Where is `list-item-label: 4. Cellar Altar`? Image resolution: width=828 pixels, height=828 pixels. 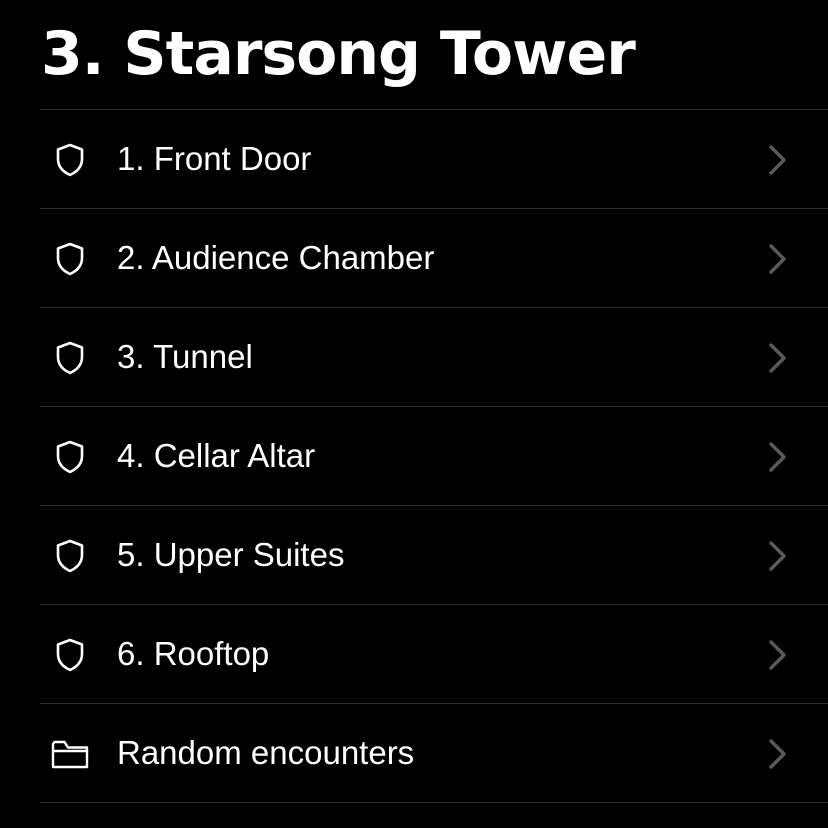 list-item-label: 4. Cellar Altar is located at coordinates (216, 455).